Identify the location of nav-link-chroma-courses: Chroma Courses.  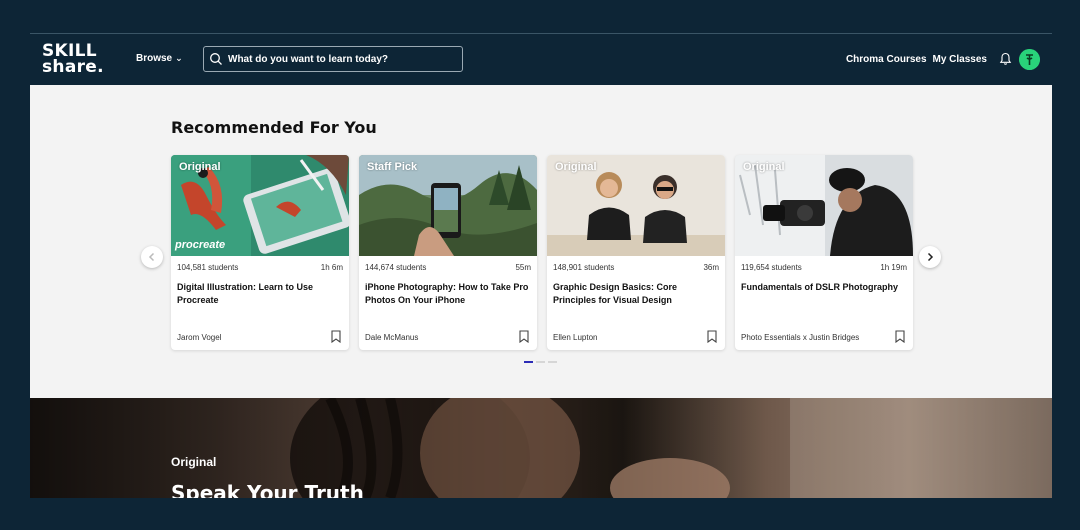
(886, 59).